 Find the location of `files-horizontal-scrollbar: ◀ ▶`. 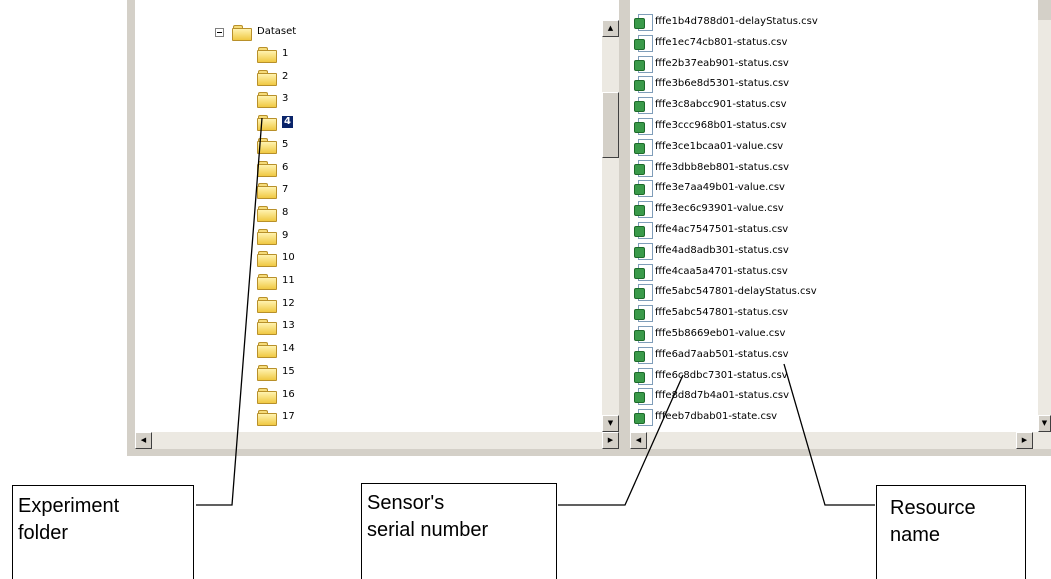

files-horizontal-scrollbar: ◀ ▶ is located at coordinates (840, 440).